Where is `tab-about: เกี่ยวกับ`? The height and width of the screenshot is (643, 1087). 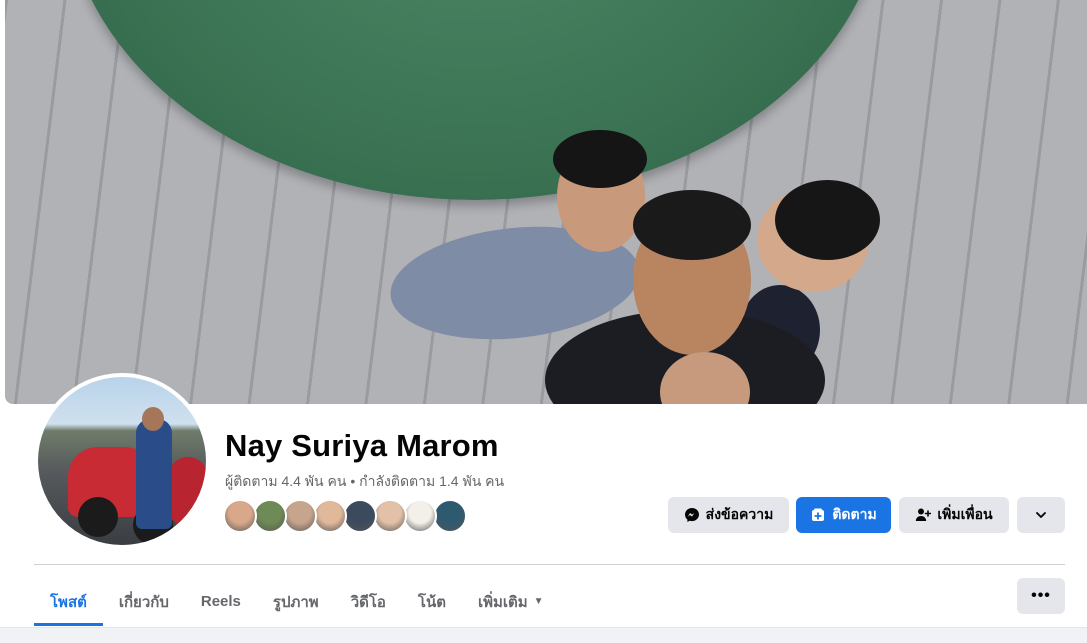
tab-about: เกี่ยวกับ is located at coordinates (144, 601).